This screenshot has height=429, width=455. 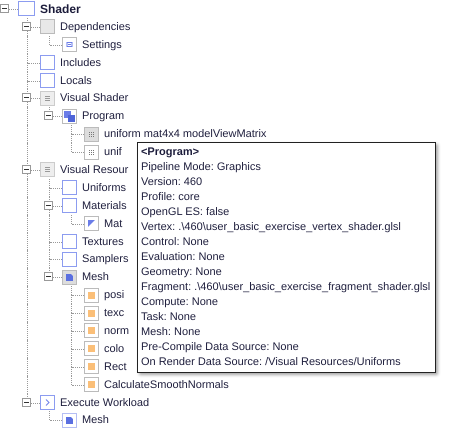 What do you see at coordinates (95, 26) in the screenshot?
I see `tree-node-label: Dependencies` at bounding box center [95, 26].